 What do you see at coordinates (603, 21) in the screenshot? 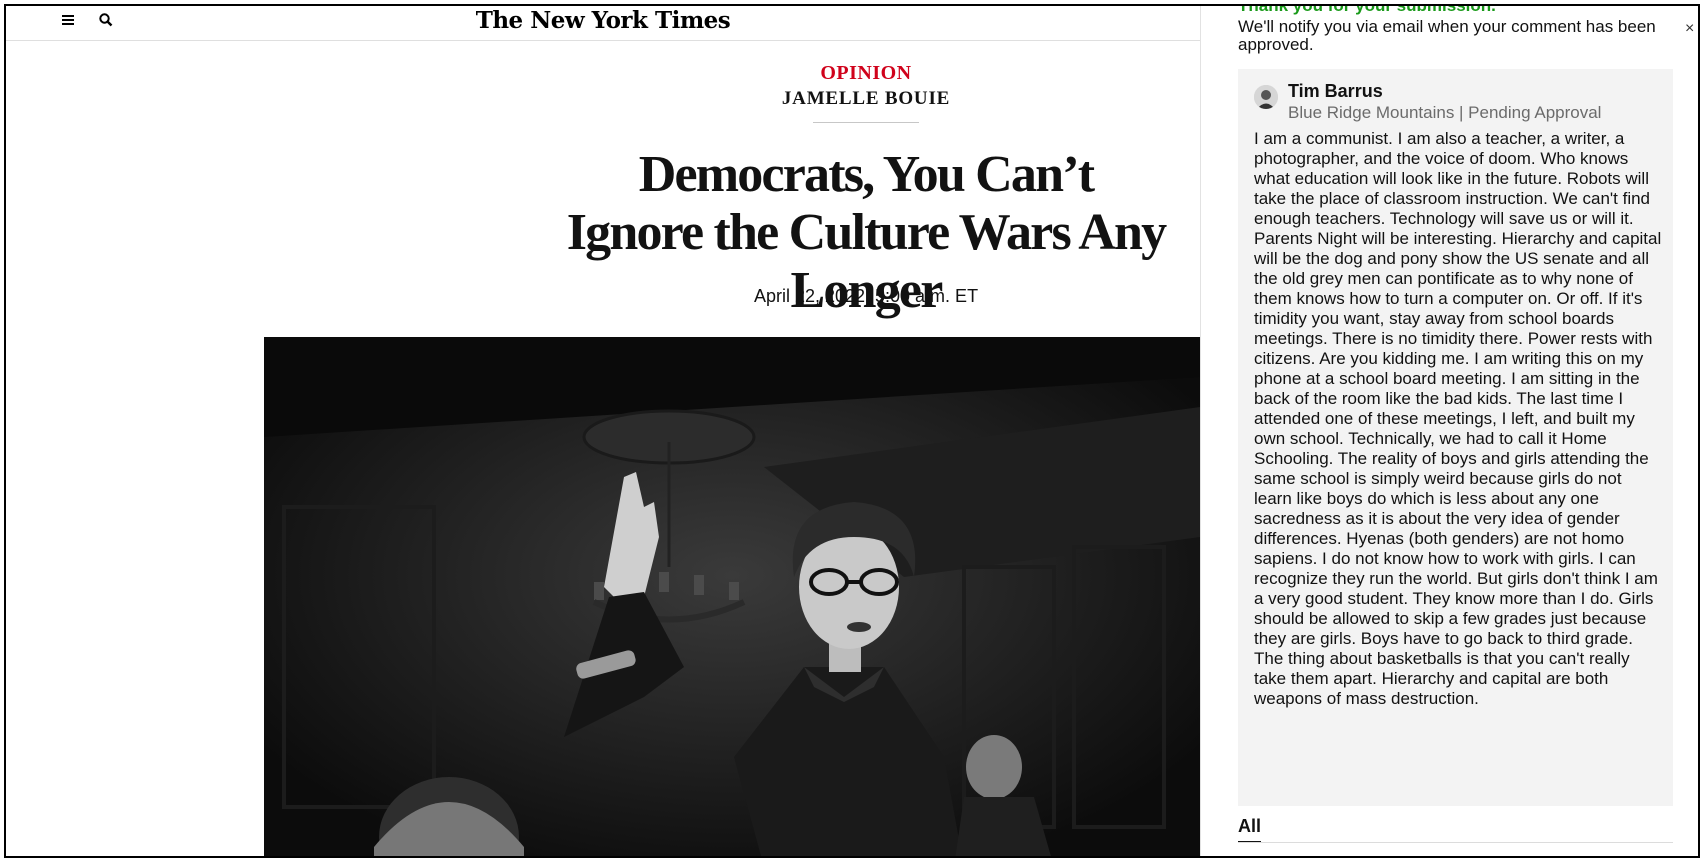
I see `nyt-masthead-logo: The New York Times` at bounding box center [603, 21].